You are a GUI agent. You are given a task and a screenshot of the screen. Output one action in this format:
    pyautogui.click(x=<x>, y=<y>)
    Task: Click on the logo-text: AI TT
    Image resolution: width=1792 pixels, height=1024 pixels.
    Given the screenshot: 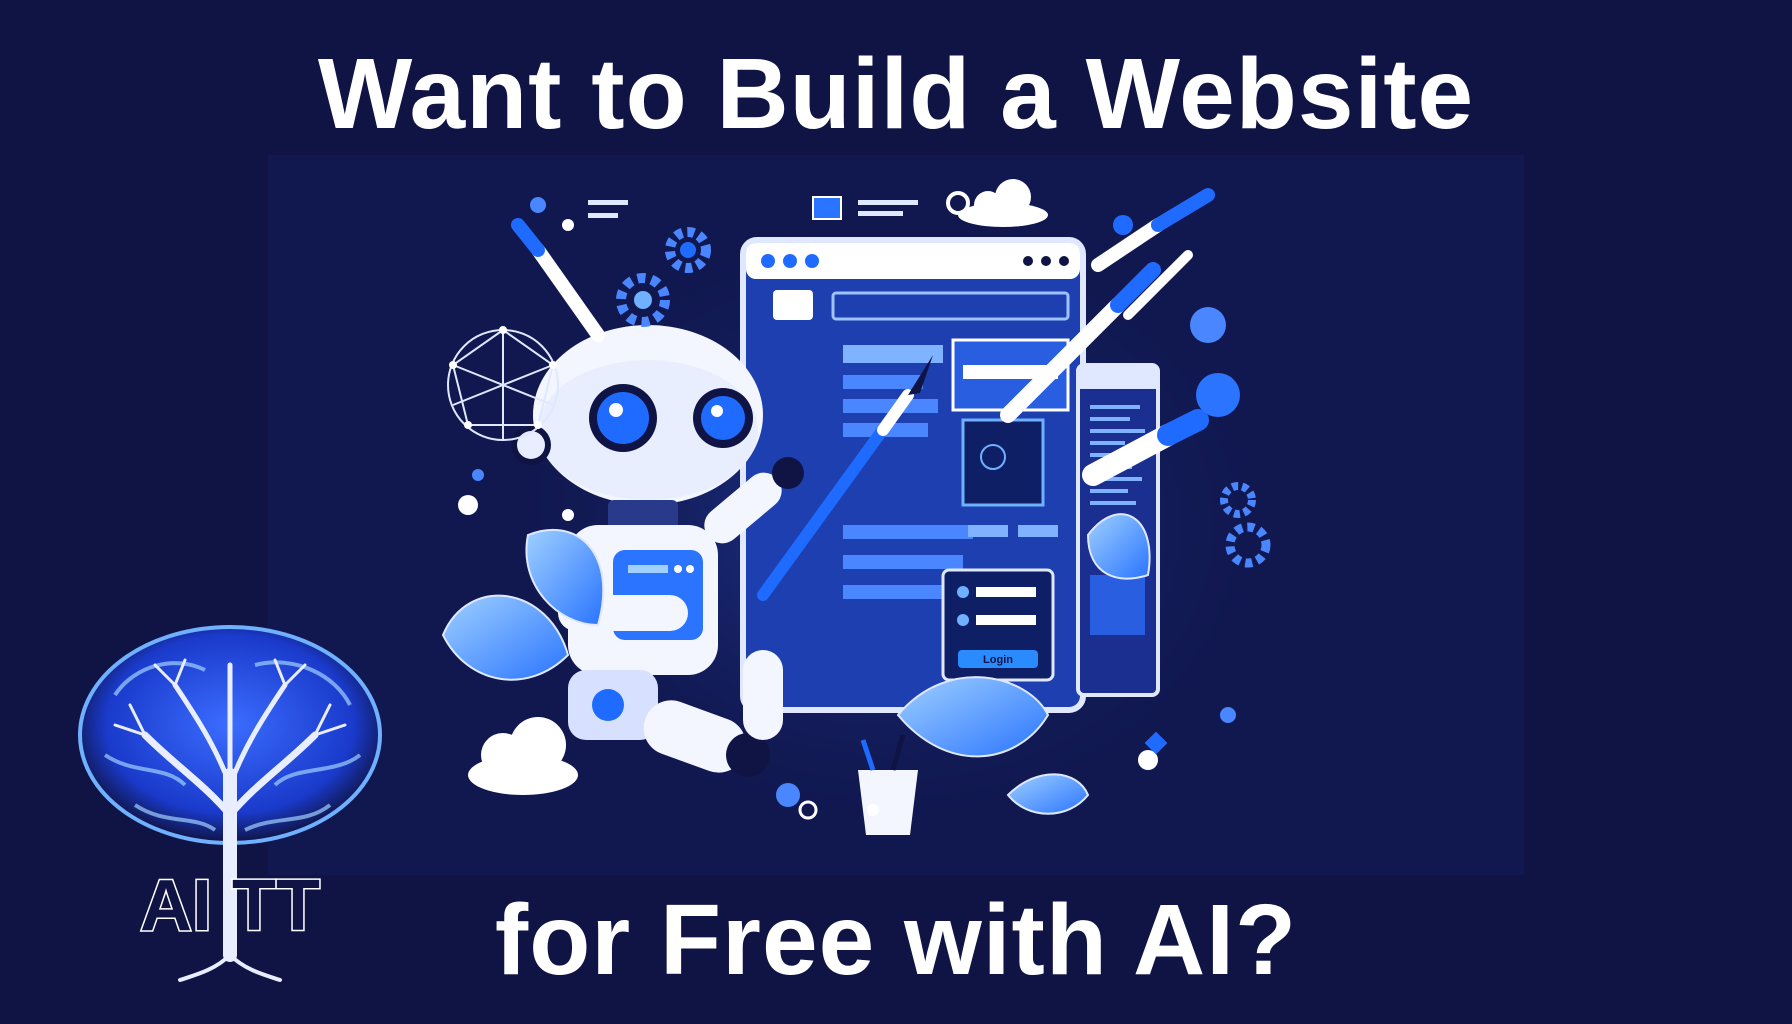 What is the action you would take?
    pyautogui.click(x=230, y=906)
    